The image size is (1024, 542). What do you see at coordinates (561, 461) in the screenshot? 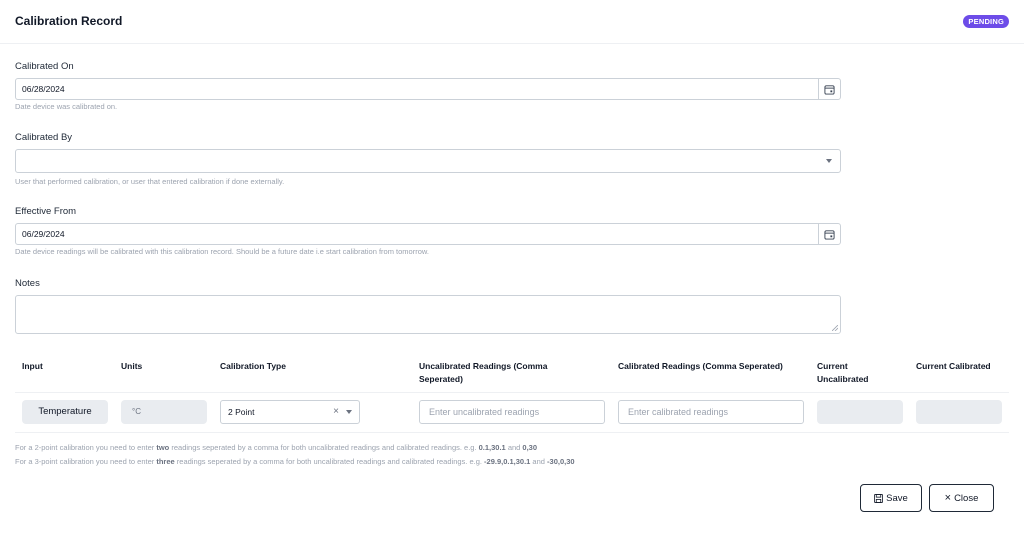
I see `note-example: -30,0,30` at bounding box center [561, 461].